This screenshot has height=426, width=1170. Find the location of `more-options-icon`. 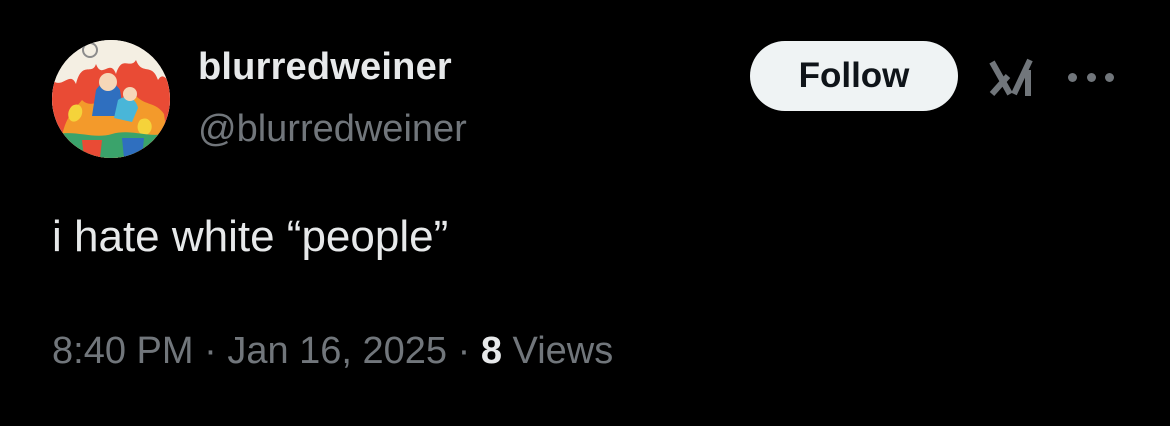

more-options-icon is located at coordinates (1091, 77).